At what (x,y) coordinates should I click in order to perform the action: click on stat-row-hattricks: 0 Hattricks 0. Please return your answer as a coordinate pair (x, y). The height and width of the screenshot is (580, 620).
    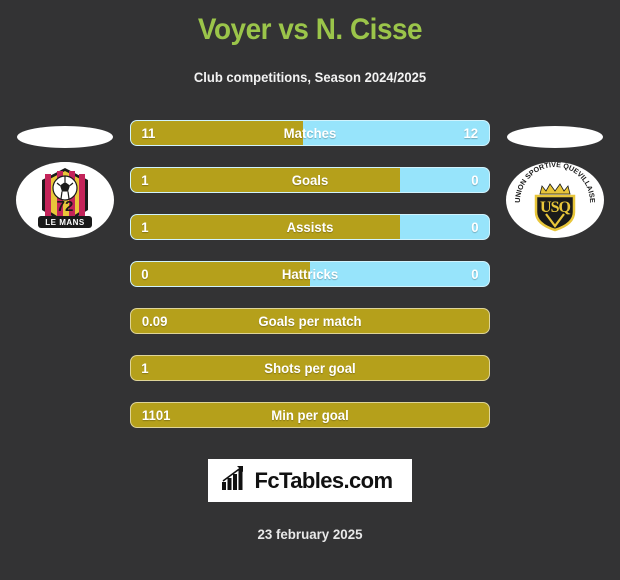
    Looking at the image, I should click on (310, 274).